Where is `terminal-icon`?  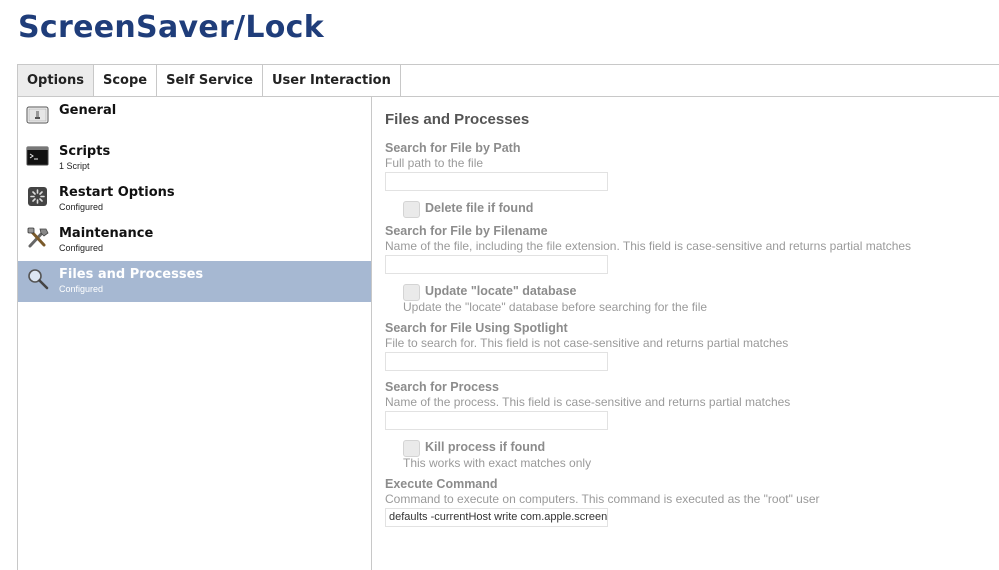
terminal-icon is located at coordinates (38, 156).